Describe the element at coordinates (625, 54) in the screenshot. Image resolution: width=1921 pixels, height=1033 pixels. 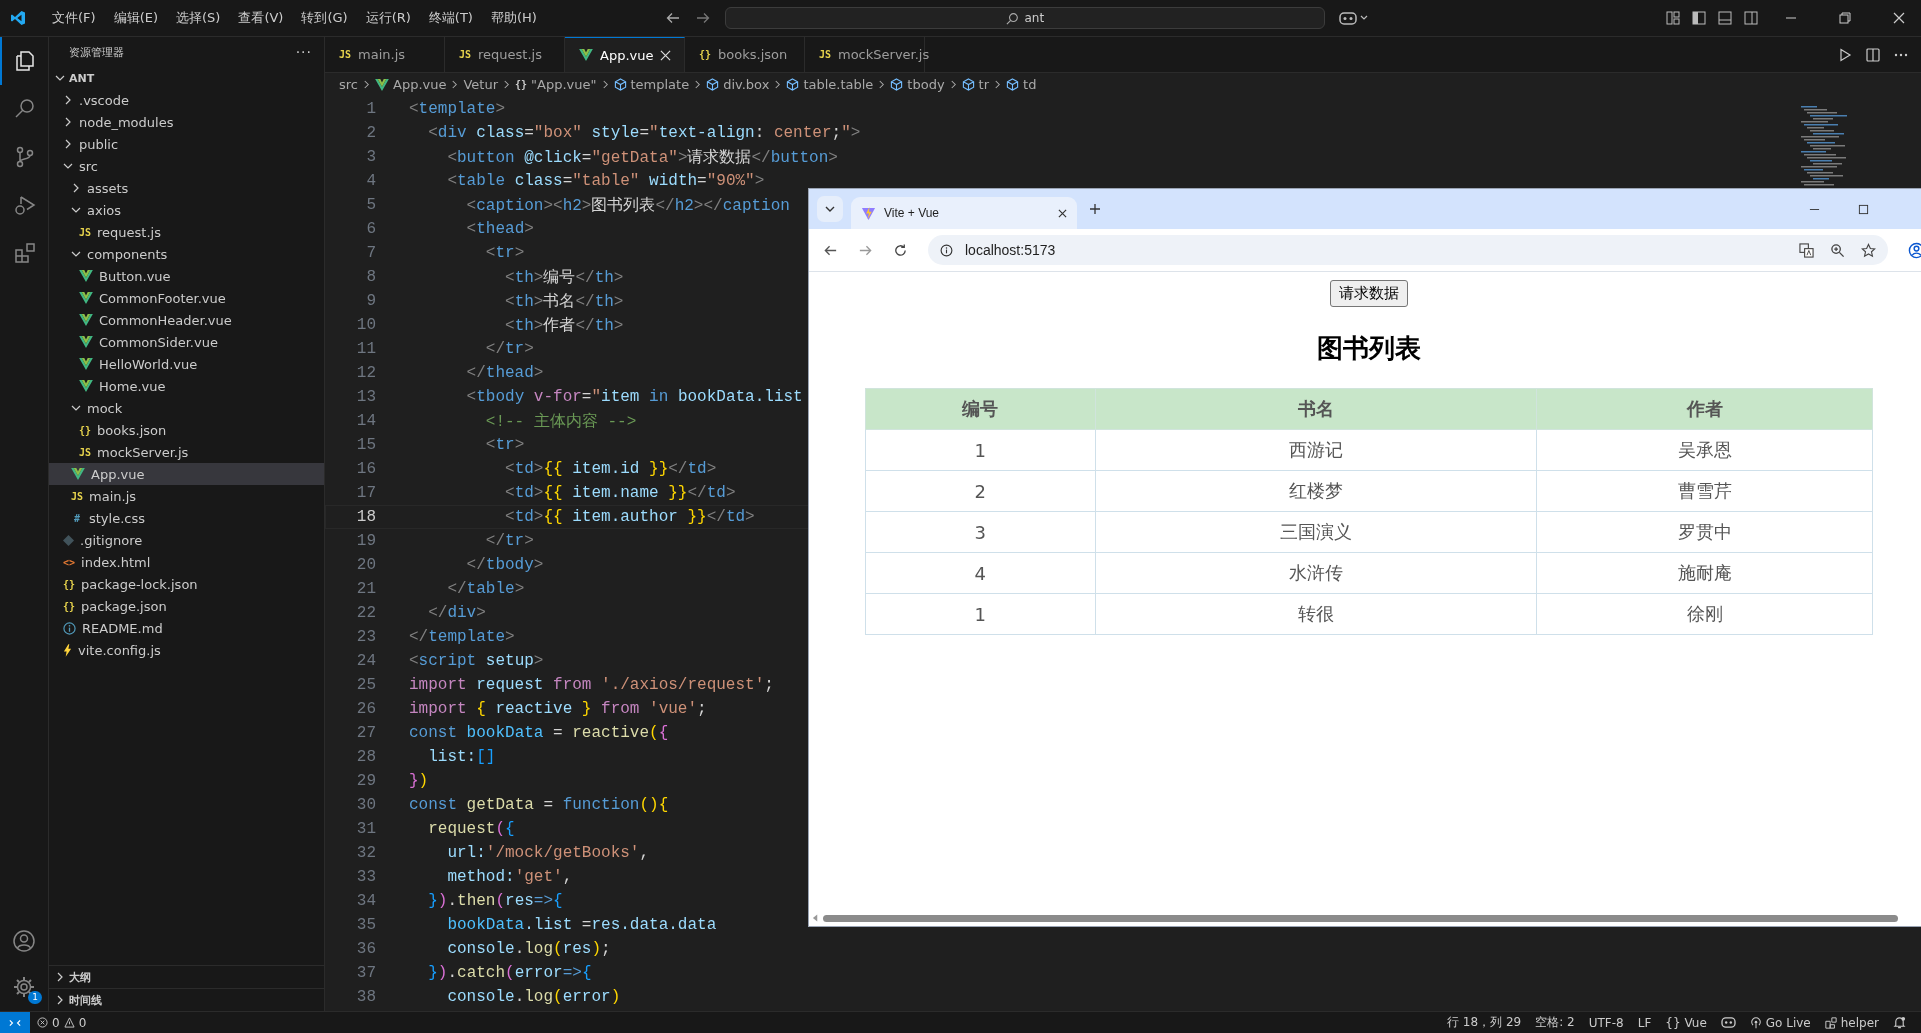
I see `editor-tab: App.vue` at that location.